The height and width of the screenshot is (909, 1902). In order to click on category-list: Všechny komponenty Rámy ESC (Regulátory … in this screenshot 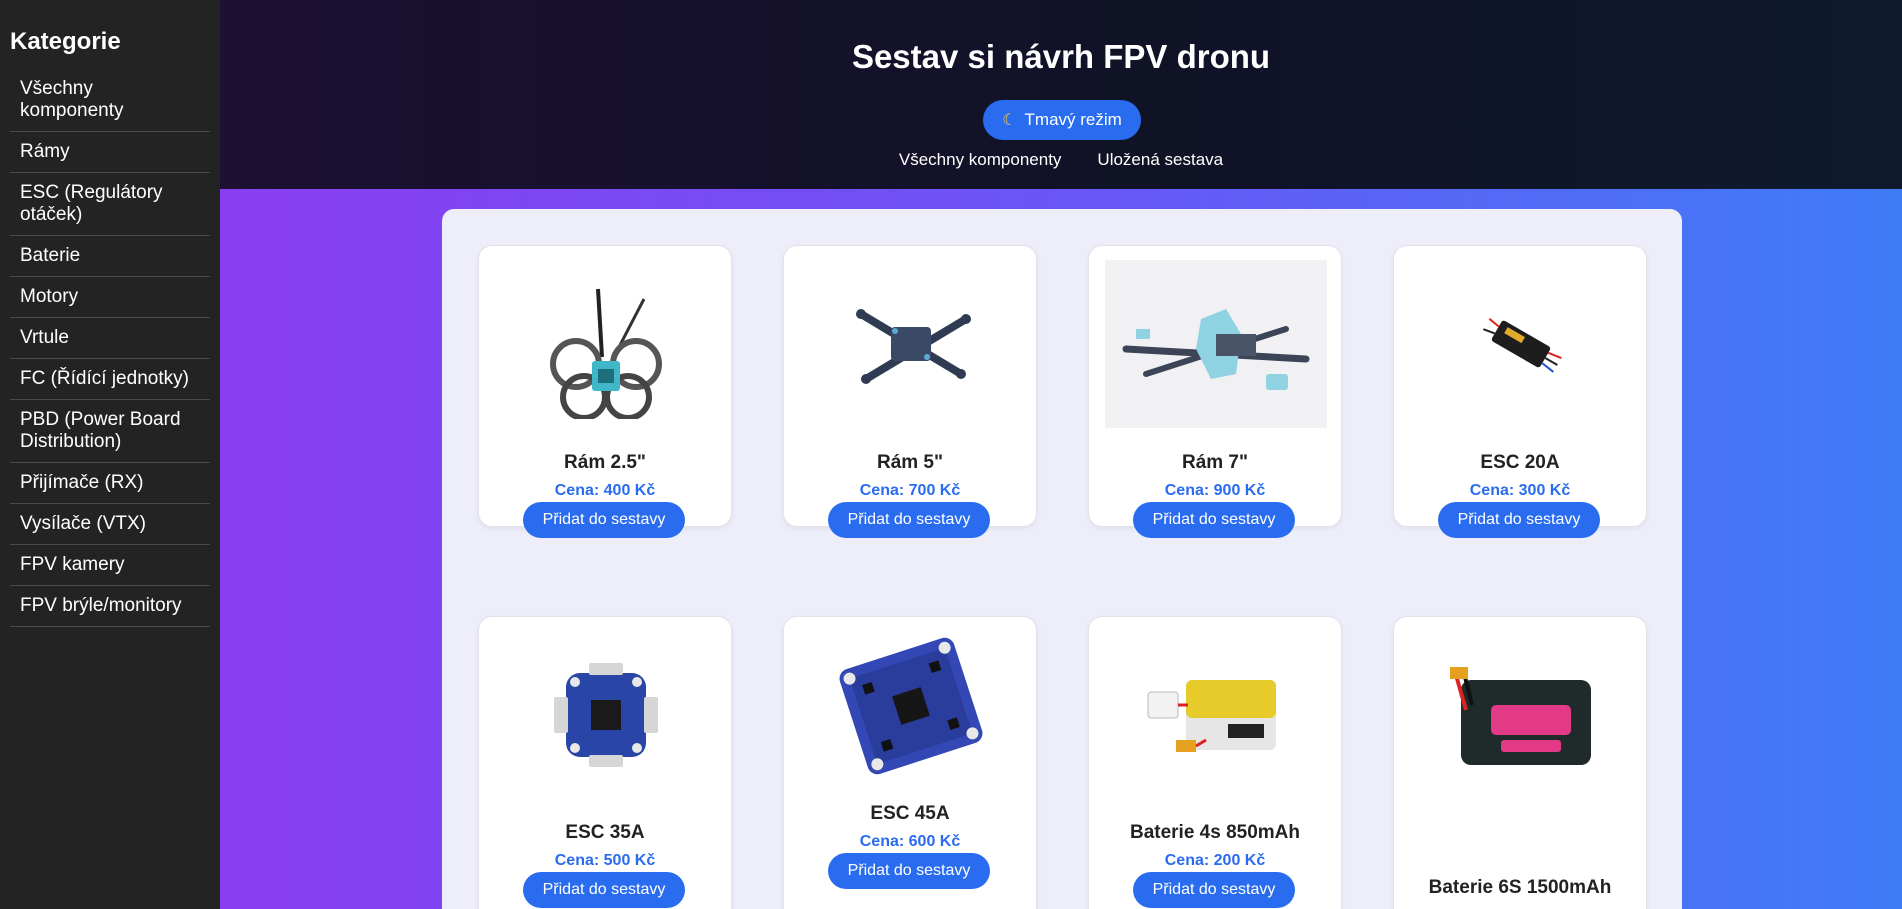, I will do `click(110, 348)`.